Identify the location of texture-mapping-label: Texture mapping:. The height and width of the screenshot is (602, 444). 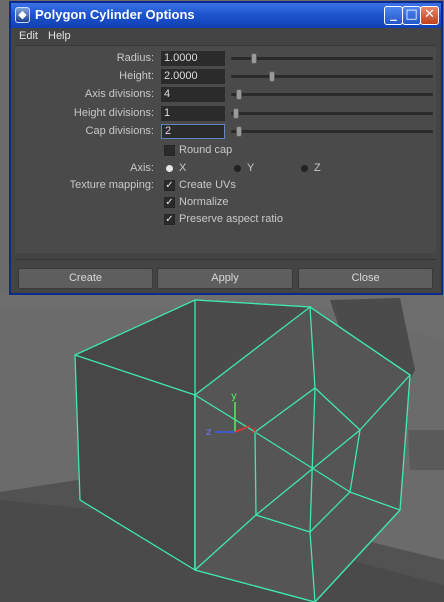
(111, 185).